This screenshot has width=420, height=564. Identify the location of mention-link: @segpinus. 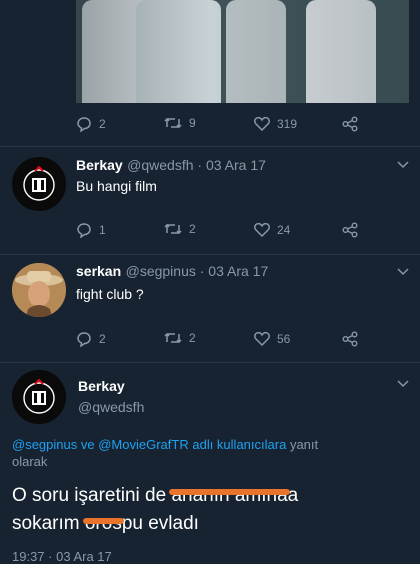
(44, 444).